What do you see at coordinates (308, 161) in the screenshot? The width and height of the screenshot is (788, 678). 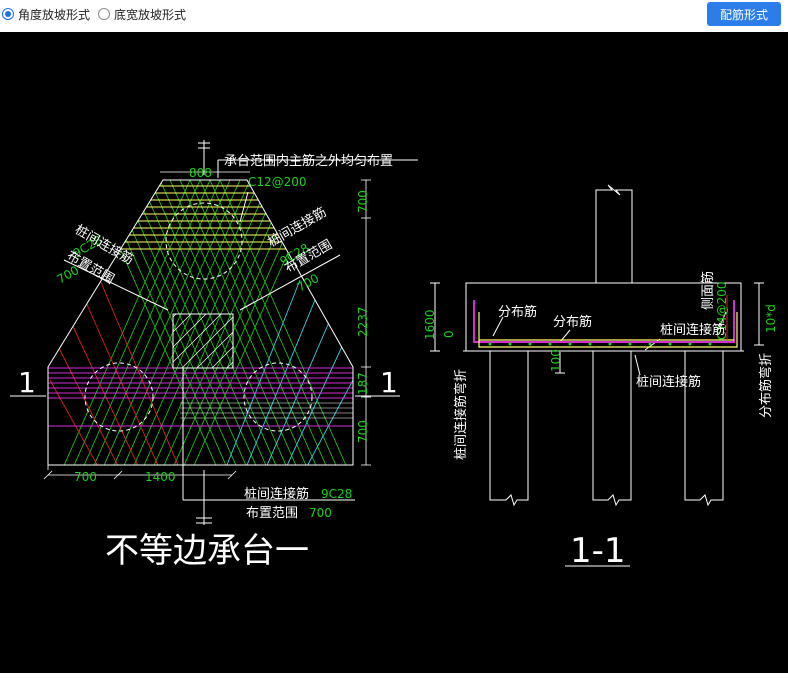 I see `main-note: 承台范围内主筋之外均匀布置` at bounding box center [308, 161].